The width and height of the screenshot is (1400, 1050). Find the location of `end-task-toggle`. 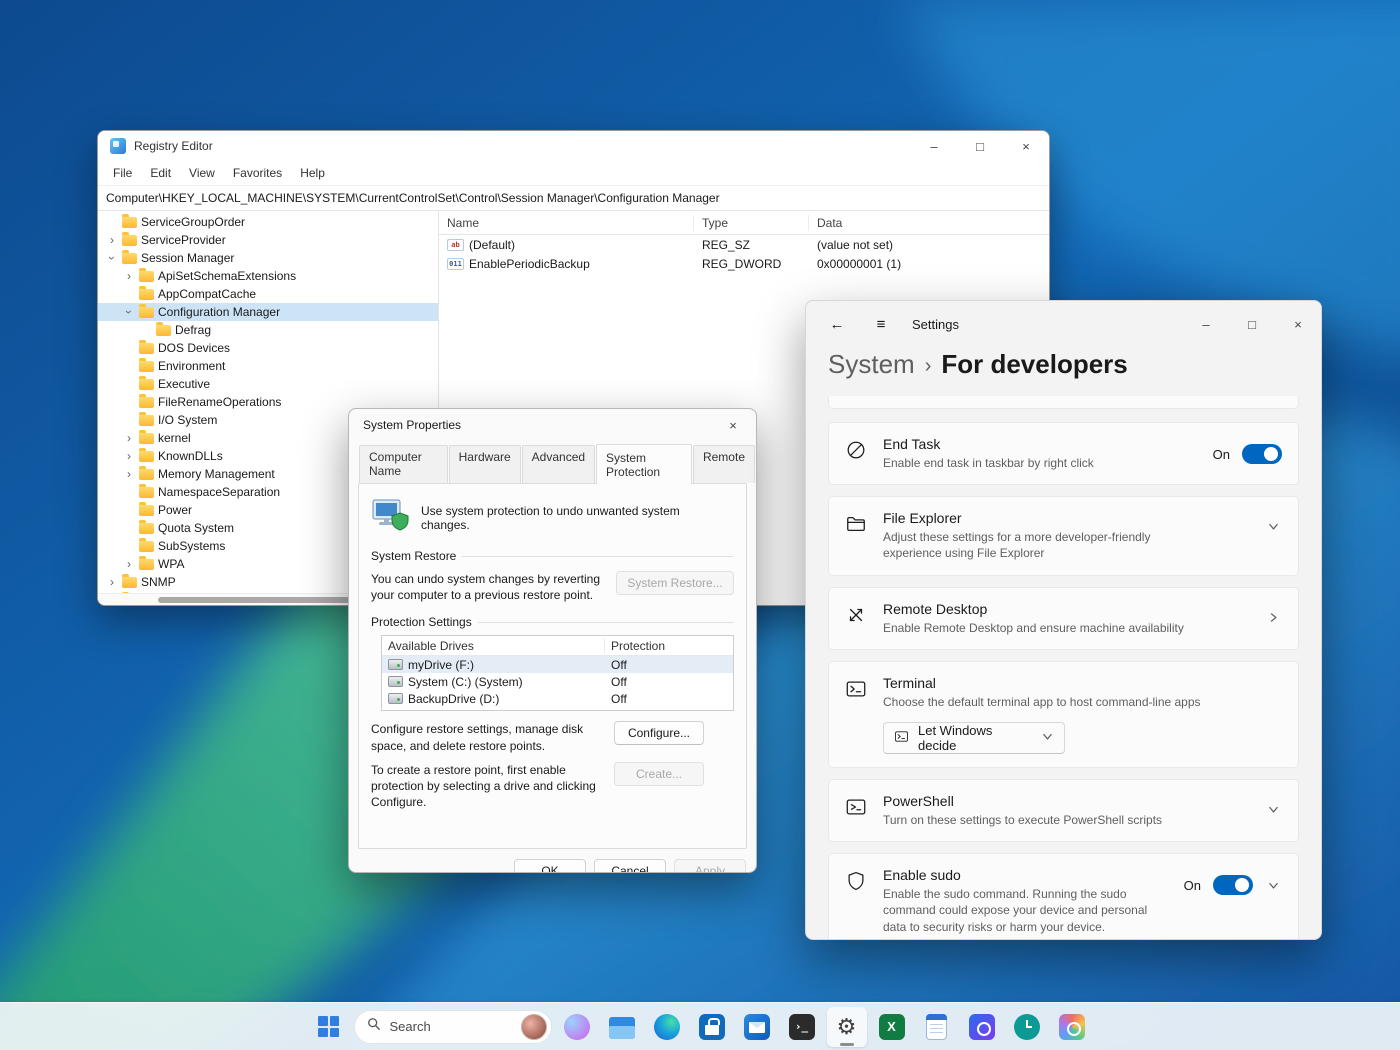

end-task-toggle is located at coordinates (1262, 454).